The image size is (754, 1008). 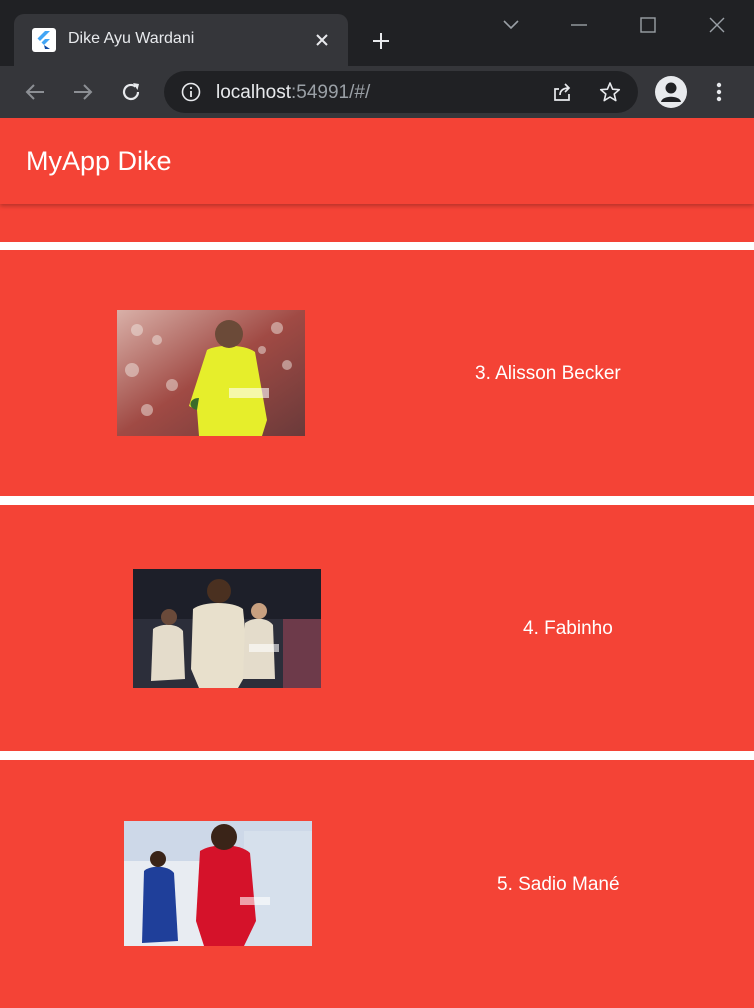 What do you see at coordinates (381, 41) in the screenshot?
I see `new-tab-plus-icon` at bounding box center [381, 41].